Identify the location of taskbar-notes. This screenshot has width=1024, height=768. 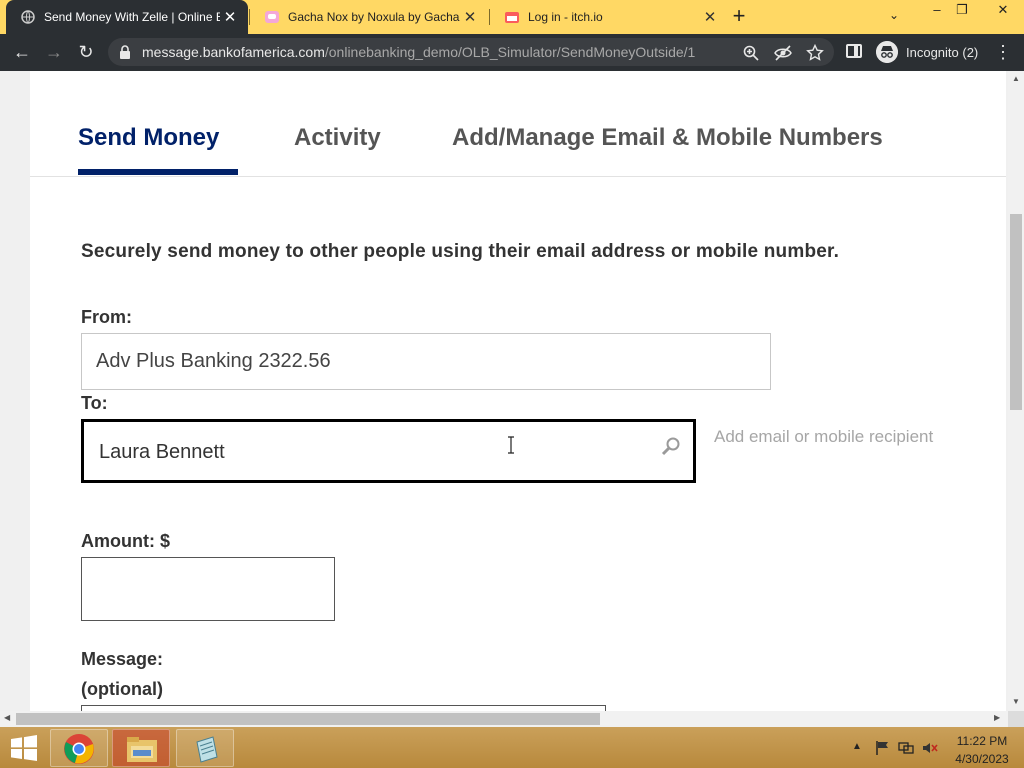
(205, 748).